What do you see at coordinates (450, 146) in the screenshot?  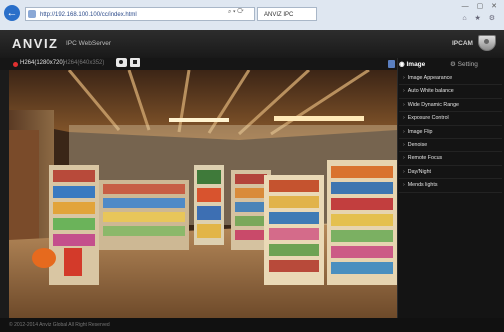 I see `menu-item-denoise: › Denoise` at bounding box center [450, 146].